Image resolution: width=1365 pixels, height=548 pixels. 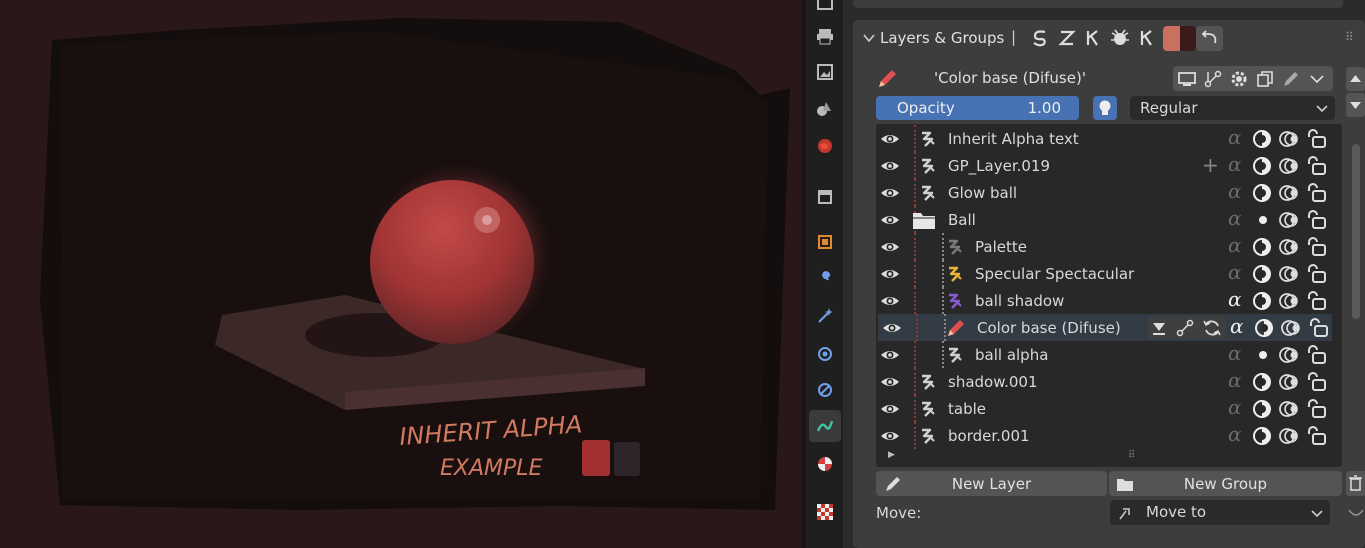 I want to click on stroke-k2-icon, so click(x=1147, y=38).